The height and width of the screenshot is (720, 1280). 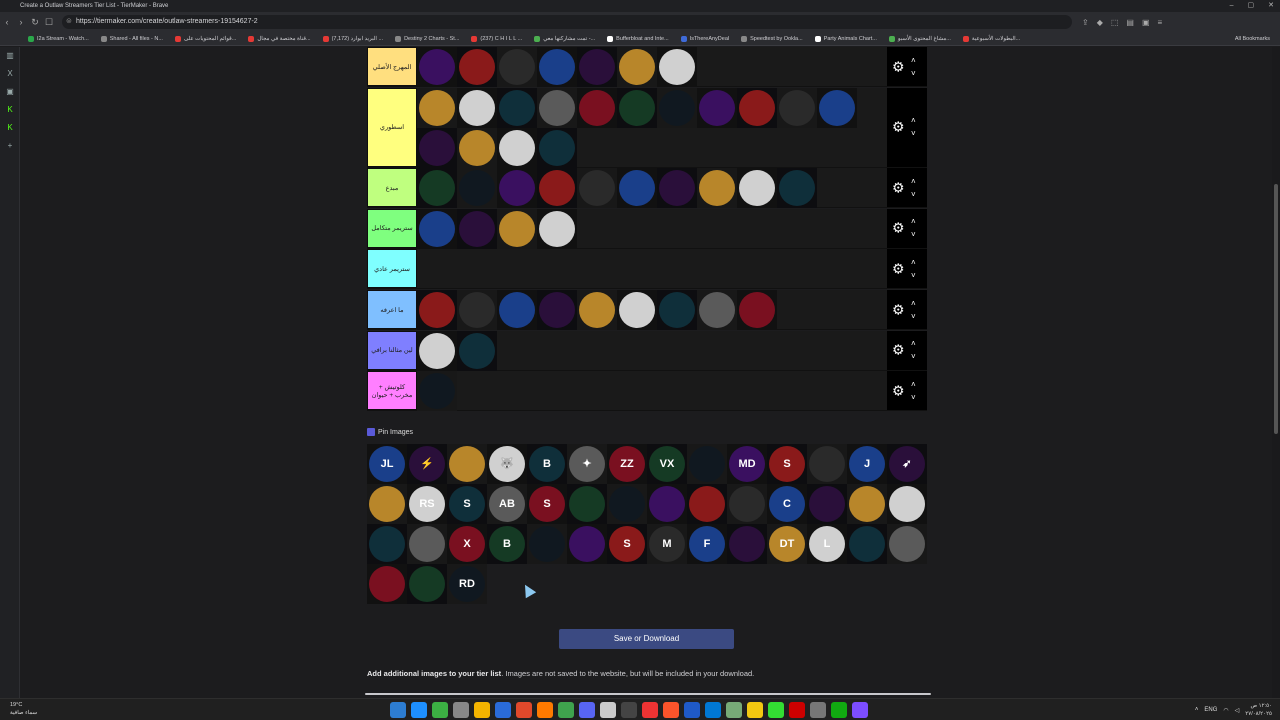 What do you see at coordinates (10, 110) in the screenshot?
I see `kick-icon: K` at bounding box center [10, 110].